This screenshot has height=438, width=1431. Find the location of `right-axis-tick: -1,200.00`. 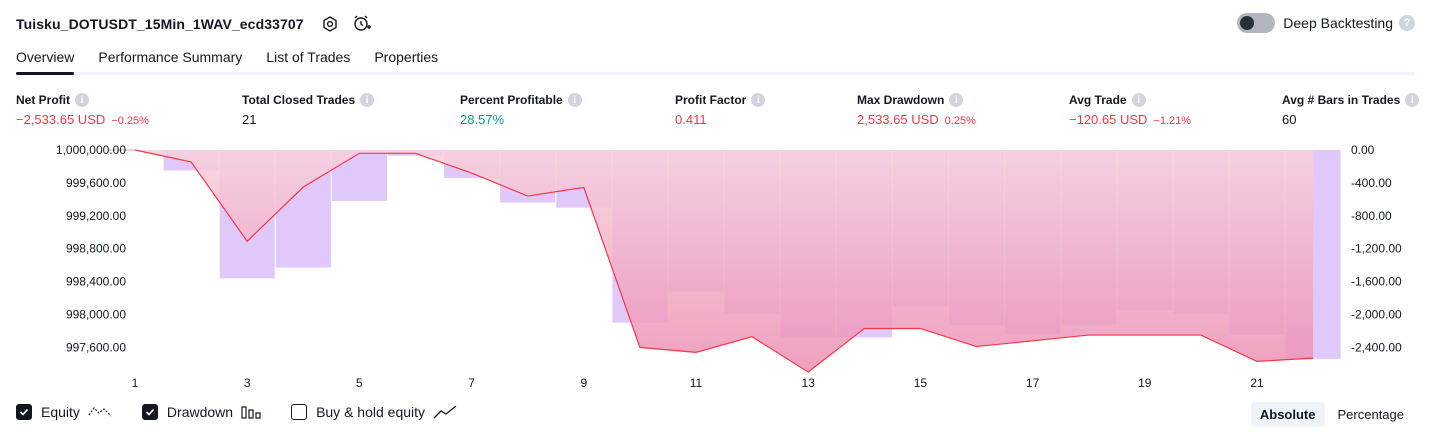

right-axis-tick: -1,200.00 is located at coordinates (1376, 249).